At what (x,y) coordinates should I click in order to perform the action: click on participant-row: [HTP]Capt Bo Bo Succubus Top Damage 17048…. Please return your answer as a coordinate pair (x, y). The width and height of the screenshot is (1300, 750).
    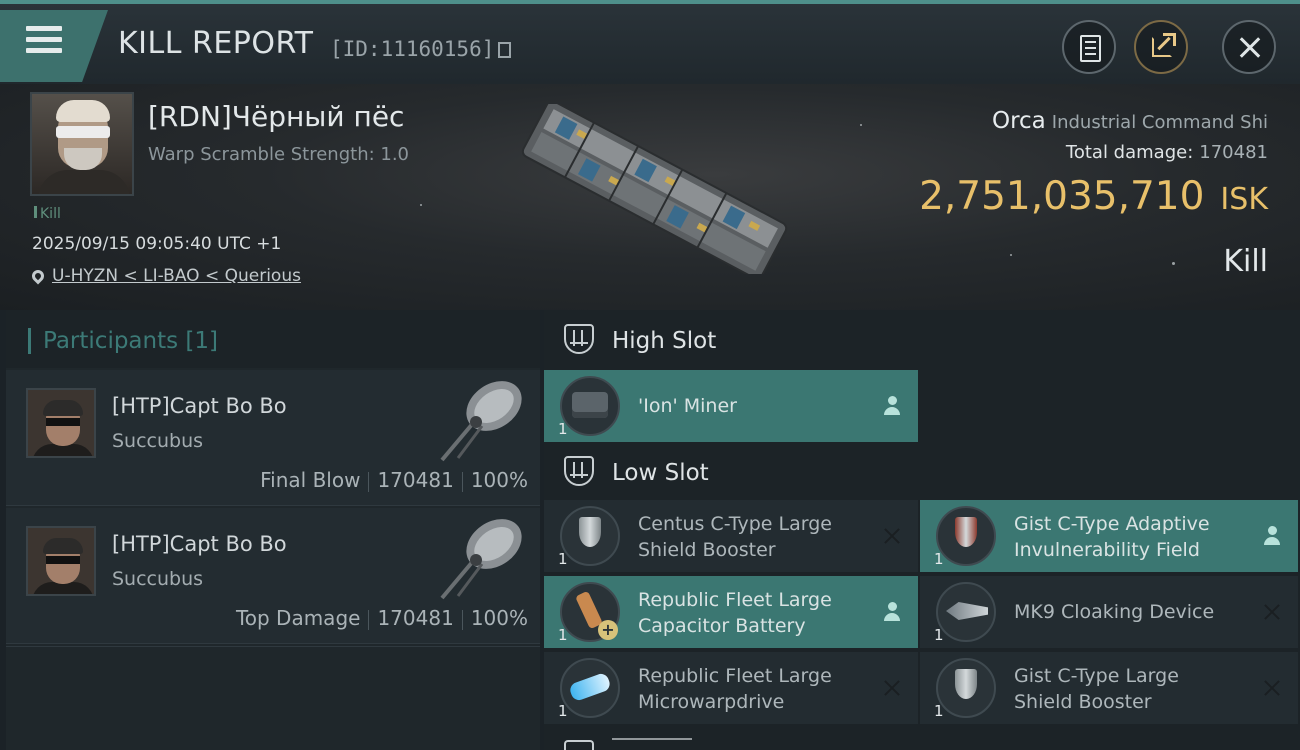
    Looking at the image, I should click on (273, 576).